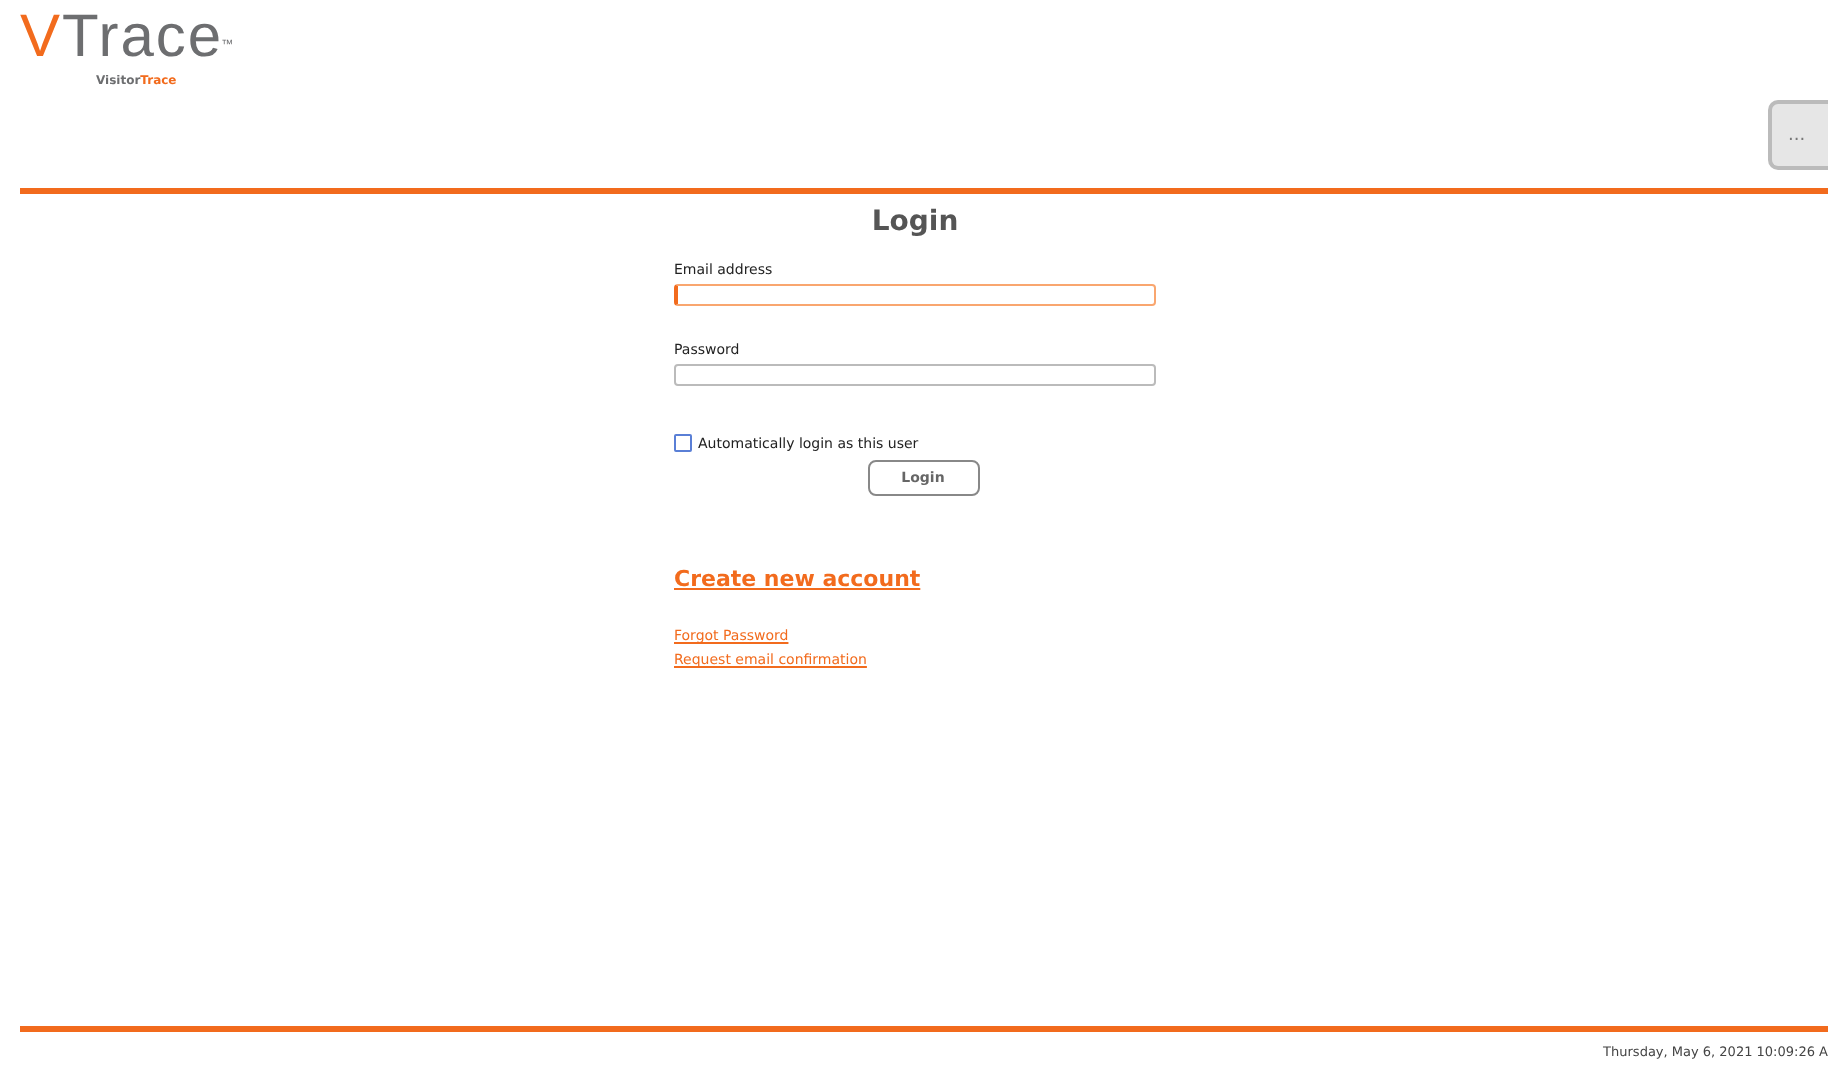 The width and height of the screenshot is (1828, 1072). I want to click on page-title: Login, so click(915, 222).